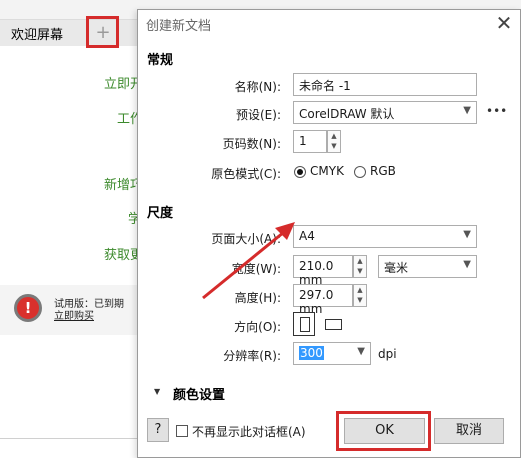 The image size is (521, 458). I want to click on radio-cmyk-label: CMYK, so click(327, 171).